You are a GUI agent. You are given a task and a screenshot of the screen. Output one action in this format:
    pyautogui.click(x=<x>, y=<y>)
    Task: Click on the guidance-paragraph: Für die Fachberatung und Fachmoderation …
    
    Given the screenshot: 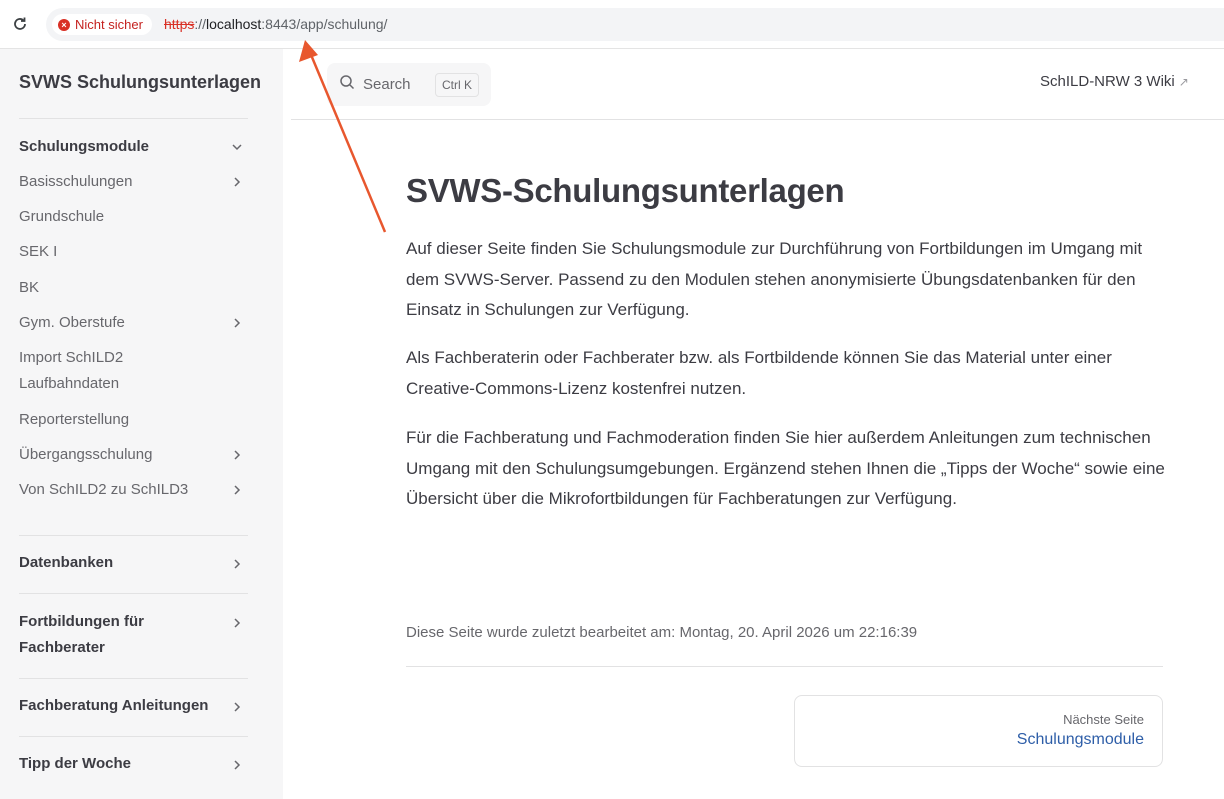 What is the action you would take?
    pyautogui.click(x=785, y=468)
    